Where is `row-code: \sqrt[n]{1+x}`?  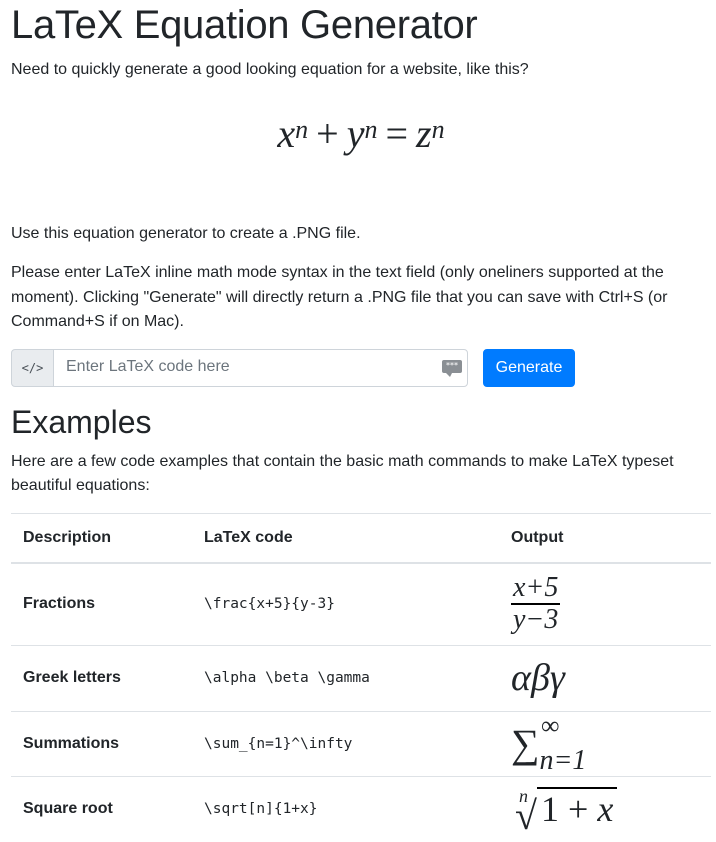 row-code: \sqrt[n]{1+x} is located at coordinates (345, 808).